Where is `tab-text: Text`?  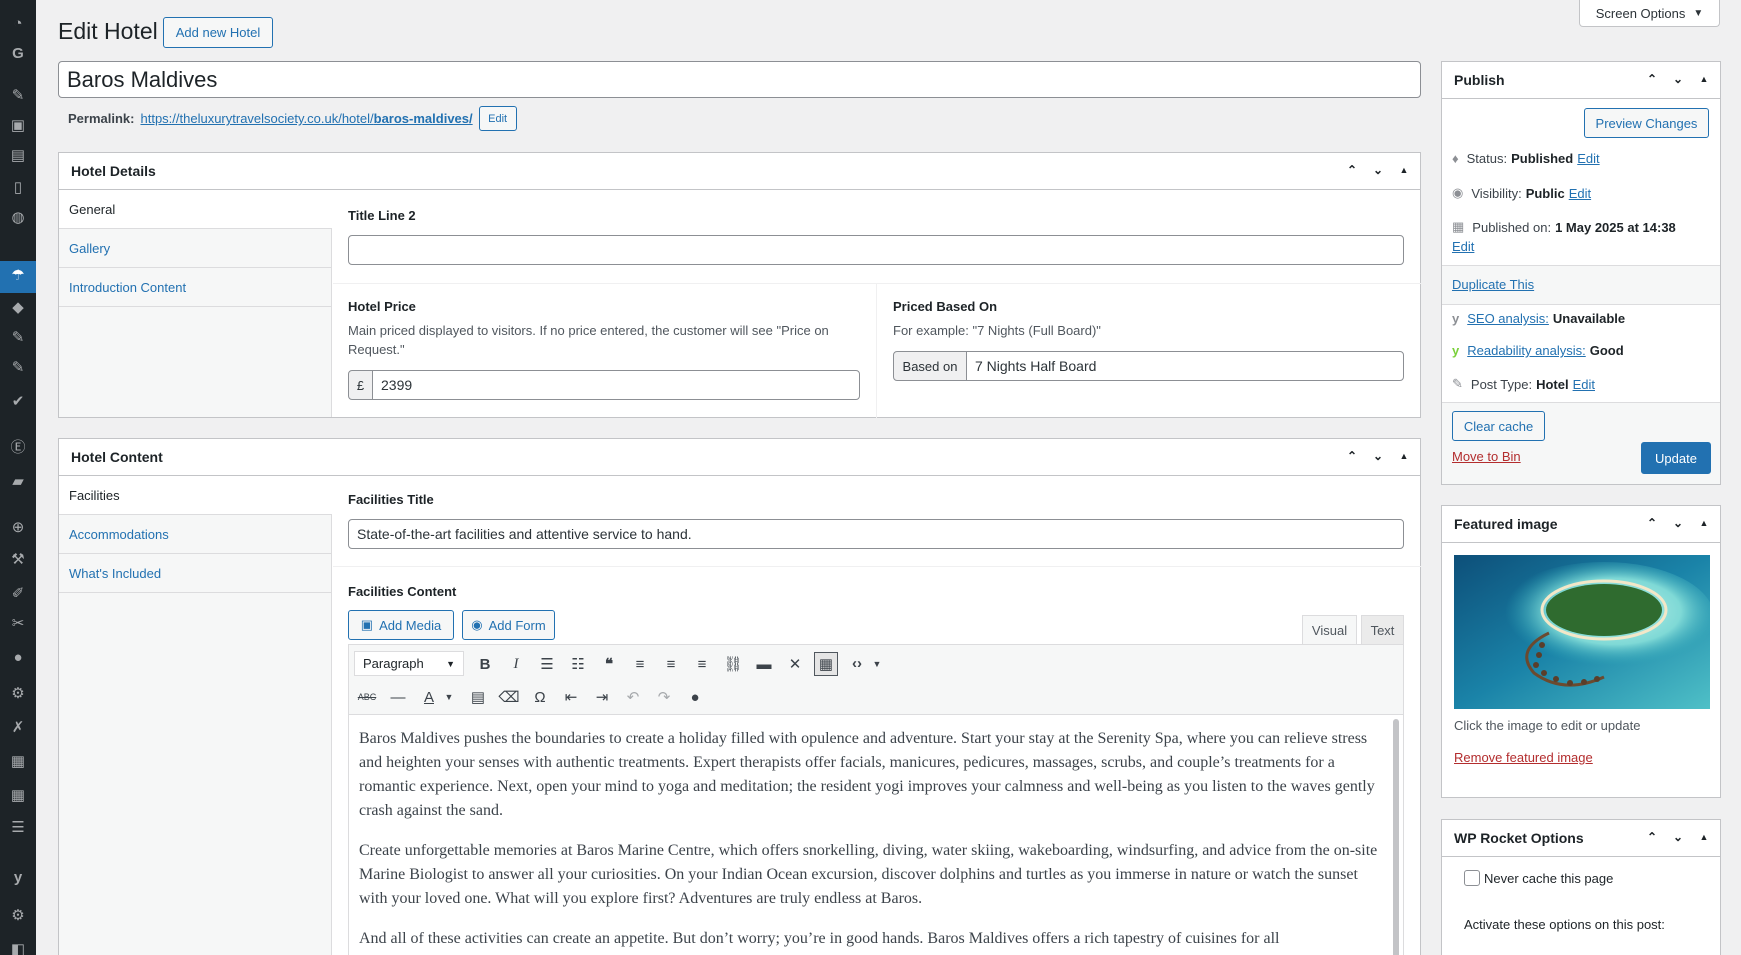 tab-text: Text is located at coordinates (1382, 629).